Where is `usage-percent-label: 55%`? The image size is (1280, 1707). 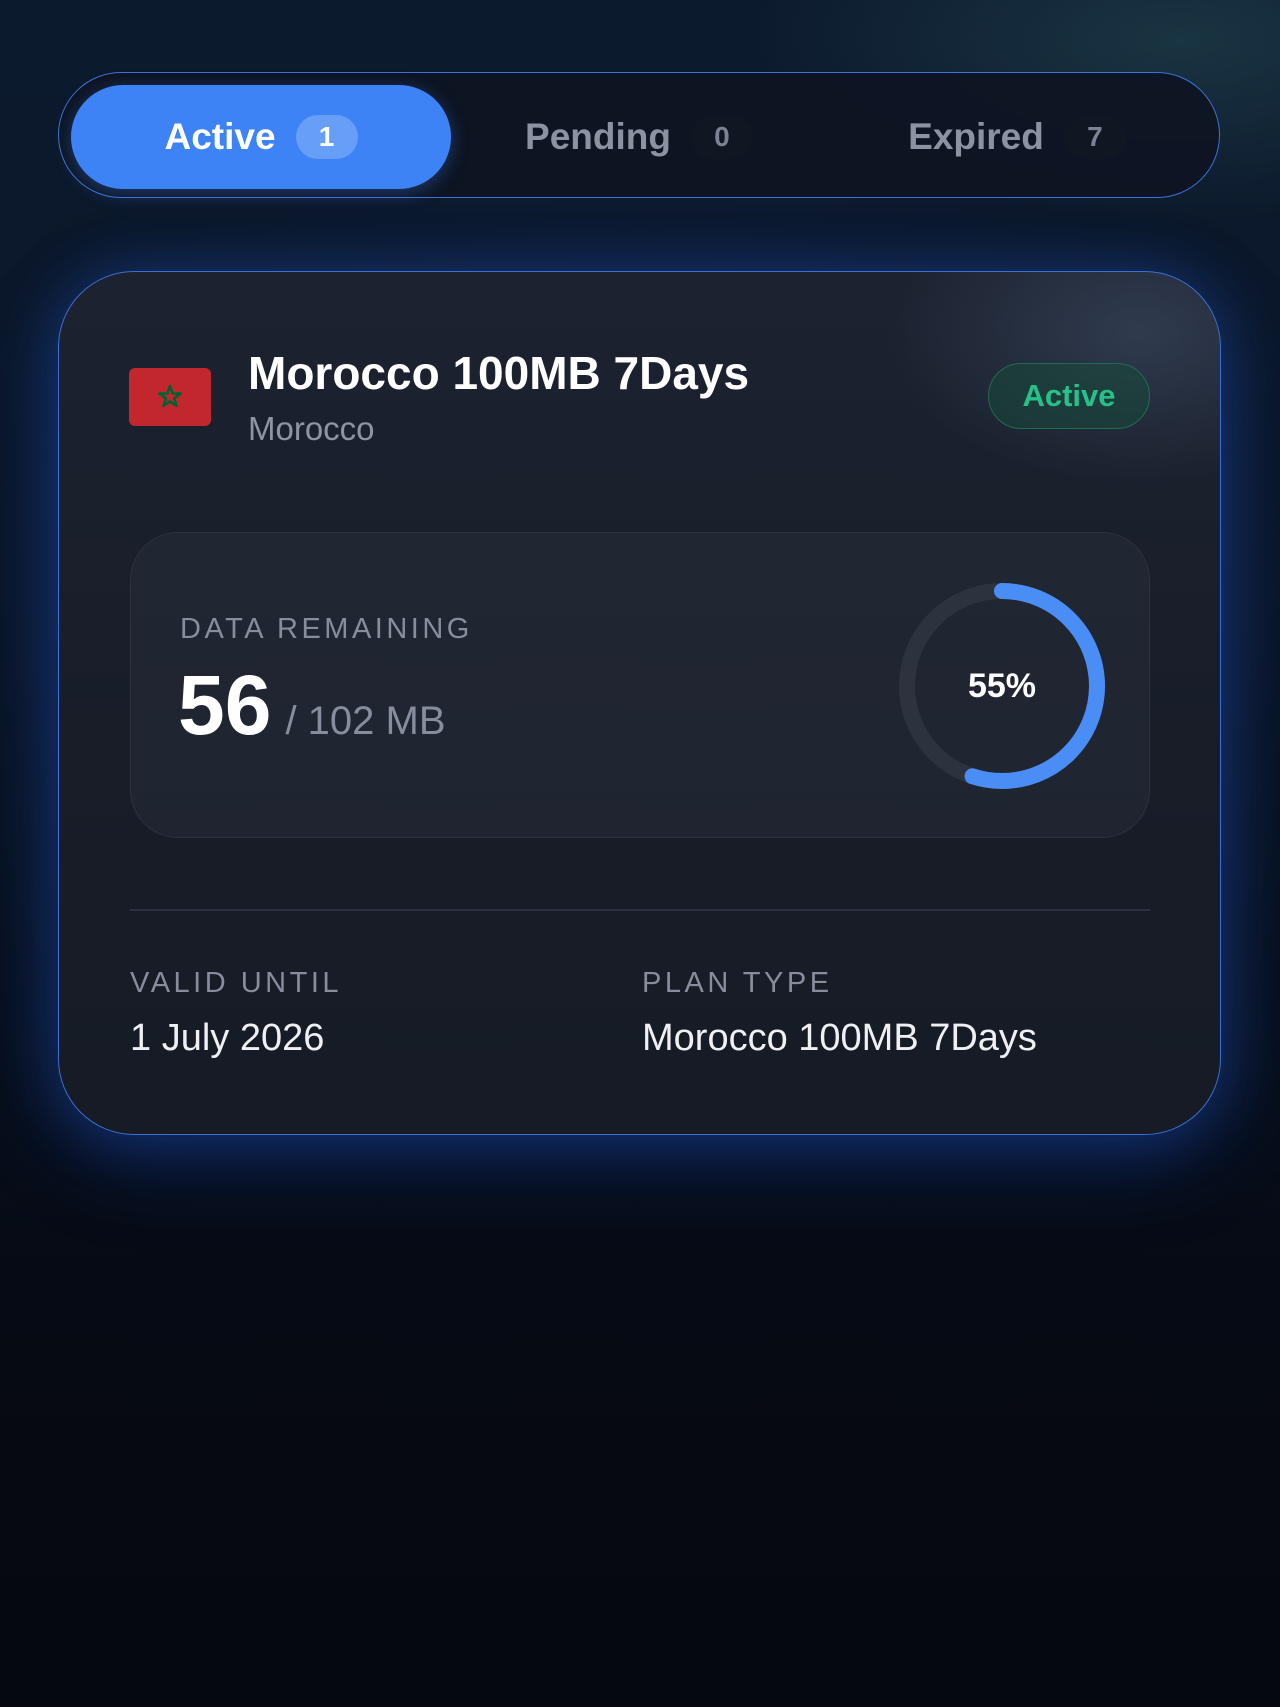
usage-percent-label: 55% is located at coordinates (1002, 685).